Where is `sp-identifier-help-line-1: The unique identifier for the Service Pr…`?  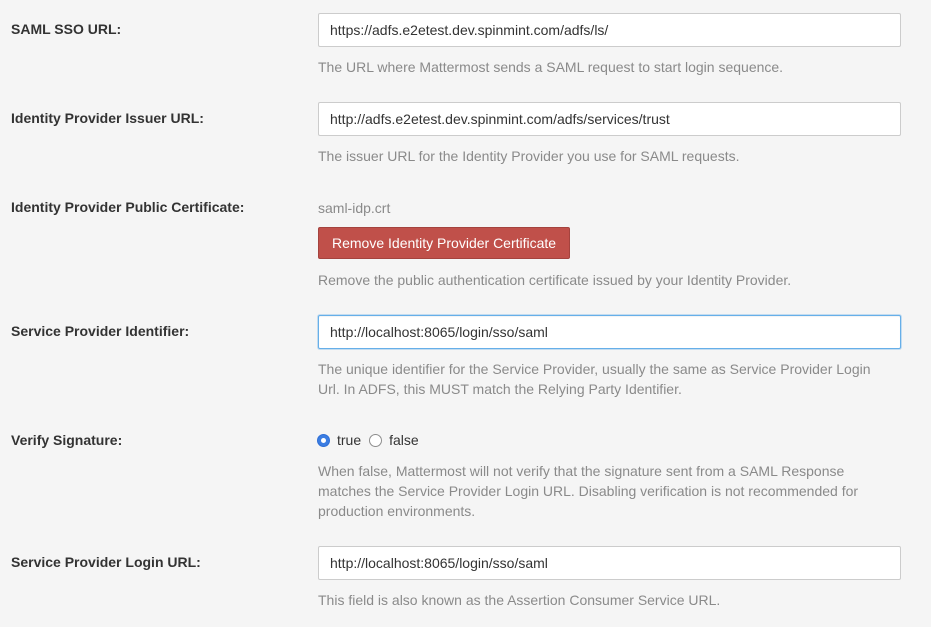
sp-identifier-help-line-1: The unique identifier for the Service Pr… is located at coordinates (594, 369).